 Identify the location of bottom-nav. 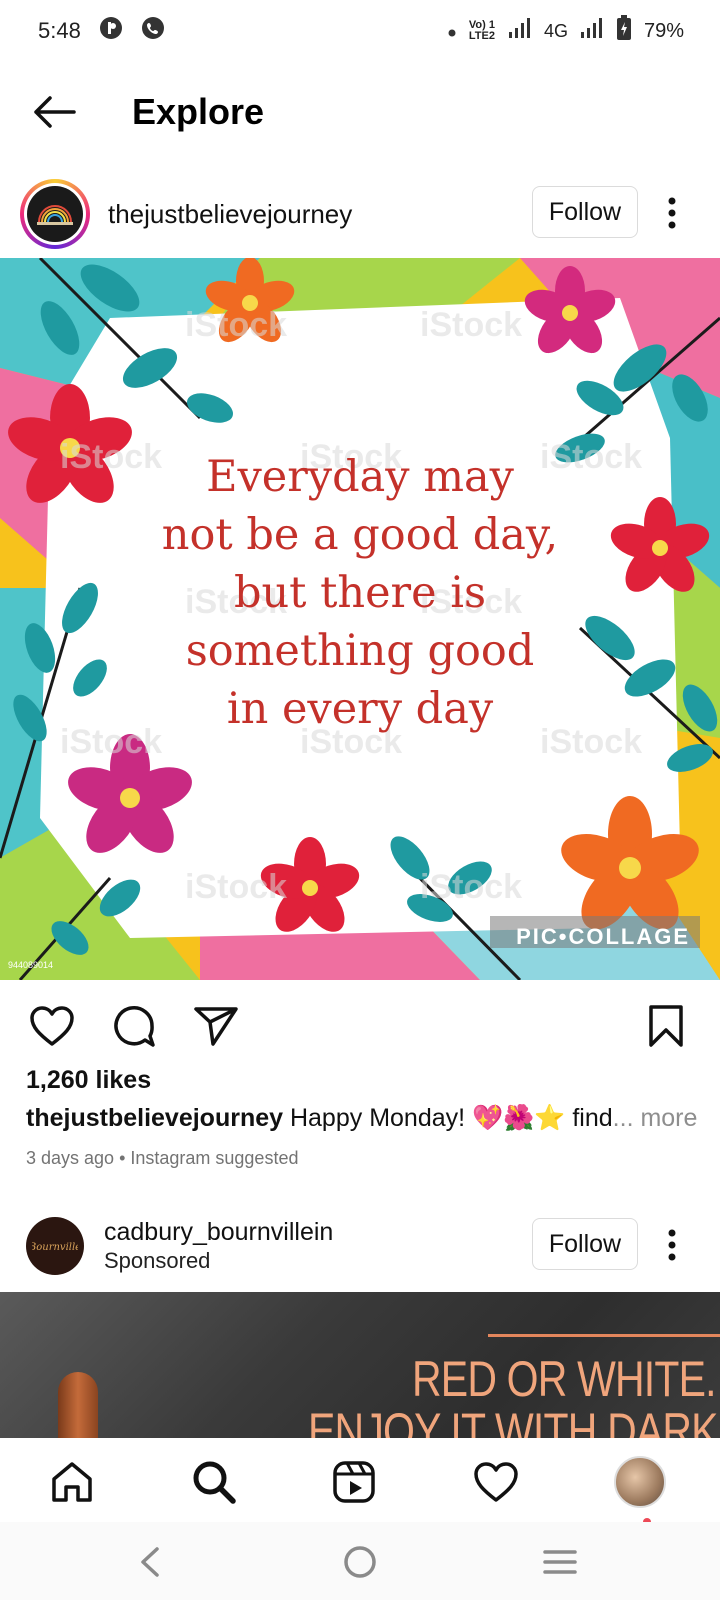
(360, 1482).